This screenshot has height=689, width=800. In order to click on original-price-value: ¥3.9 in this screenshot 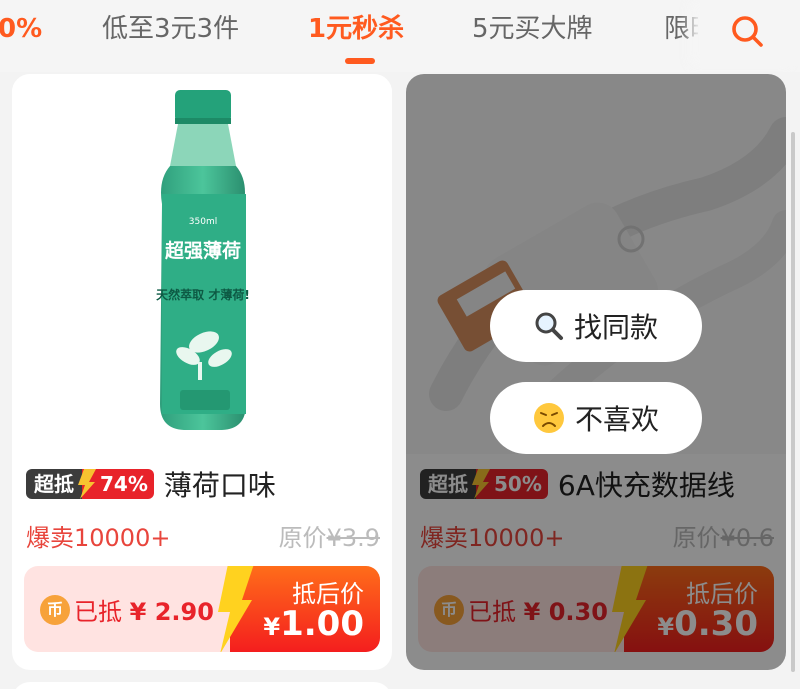, I will do `click(353, 538)`.